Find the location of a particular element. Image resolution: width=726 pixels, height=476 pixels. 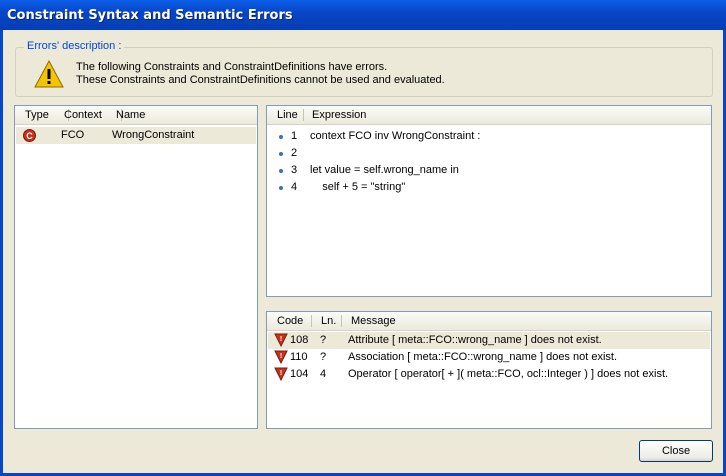

warning-icon is located at coordinates (49, 74).